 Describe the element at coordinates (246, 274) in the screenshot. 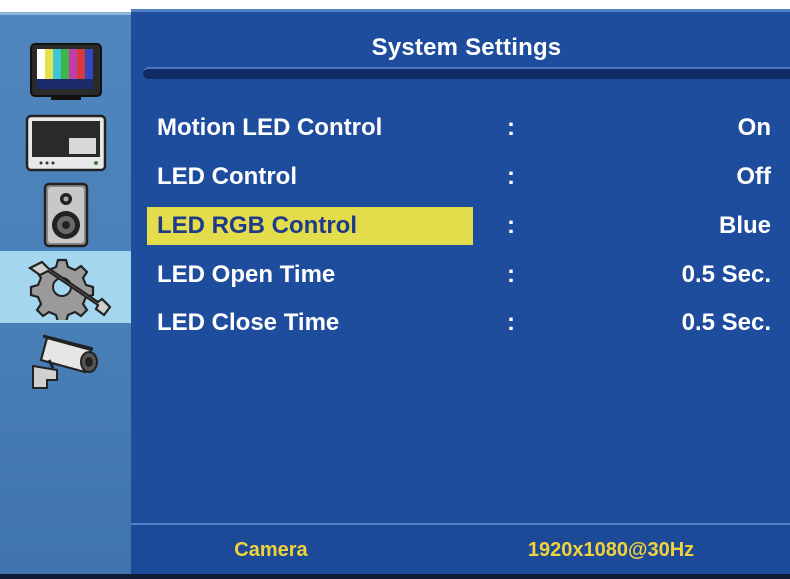

I see `menu-item-label: LED Open Time` at that location.